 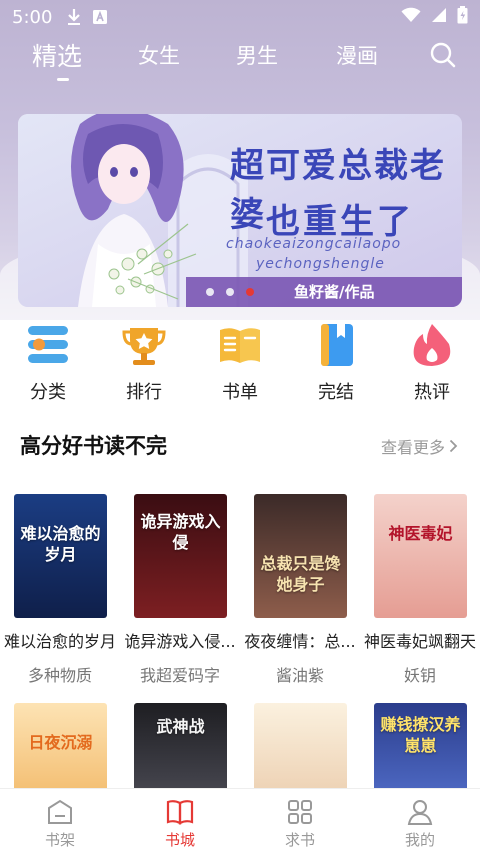 What do you see at coordinates (300, 748) in the screenshot?
I see `book-cover` at bounding box center [300, 748].